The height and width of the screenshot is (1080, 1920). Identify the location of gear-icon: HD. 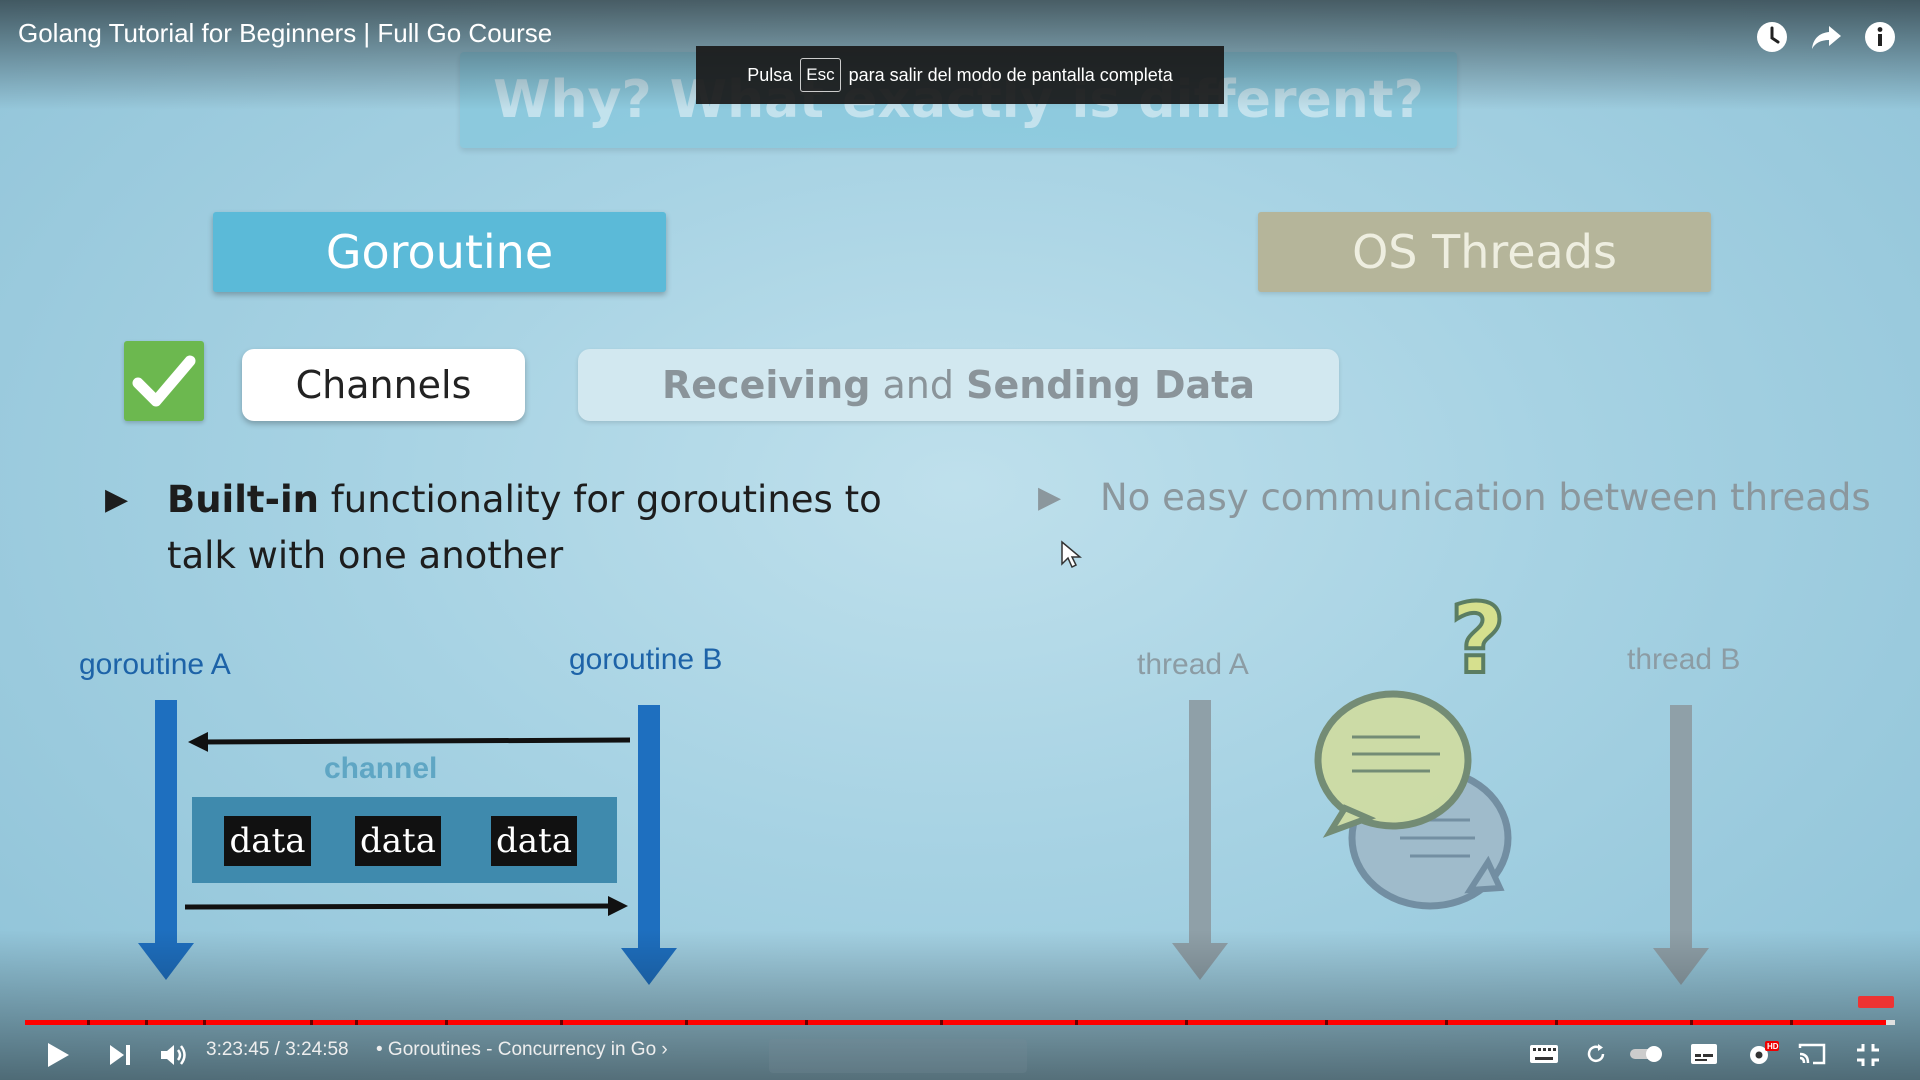
(1764, 1052).